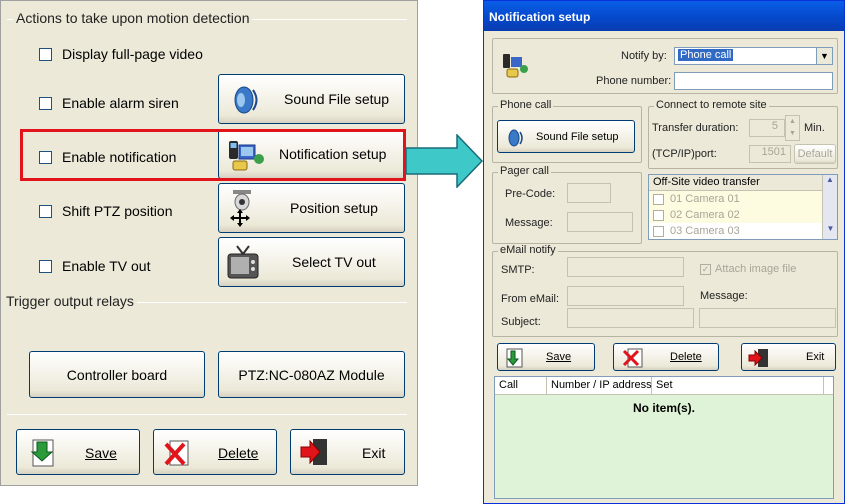 Image resolution: width=845 pixels, height=504 pixels. Describe the element at coordinates (625, 296) in the screenshot. I see `from-email-input` at that location.